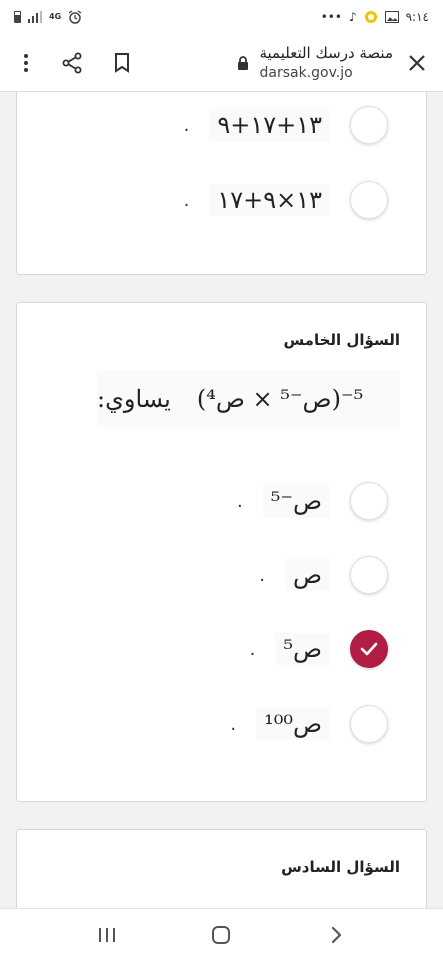 The height and width of the screenshot is (960, 443). Describe the element at coordinates (296, 501) in the screenshot. I see `option-text: ص⁻⁵` at that location.